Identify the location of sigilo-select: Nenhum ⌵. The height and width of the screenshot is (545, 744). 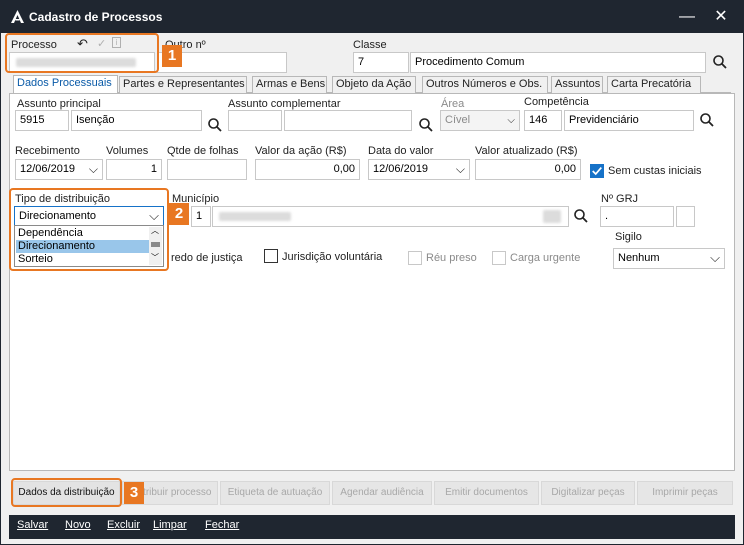
(669, 258).